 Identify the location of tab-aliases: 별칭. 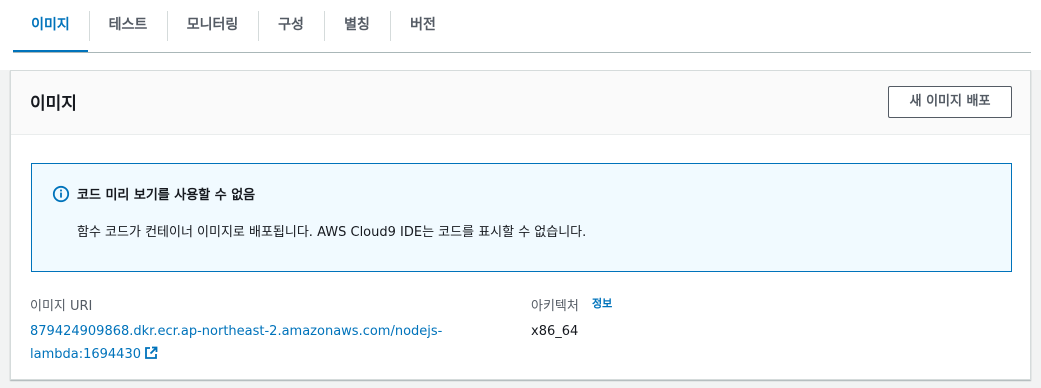
(357, 26).